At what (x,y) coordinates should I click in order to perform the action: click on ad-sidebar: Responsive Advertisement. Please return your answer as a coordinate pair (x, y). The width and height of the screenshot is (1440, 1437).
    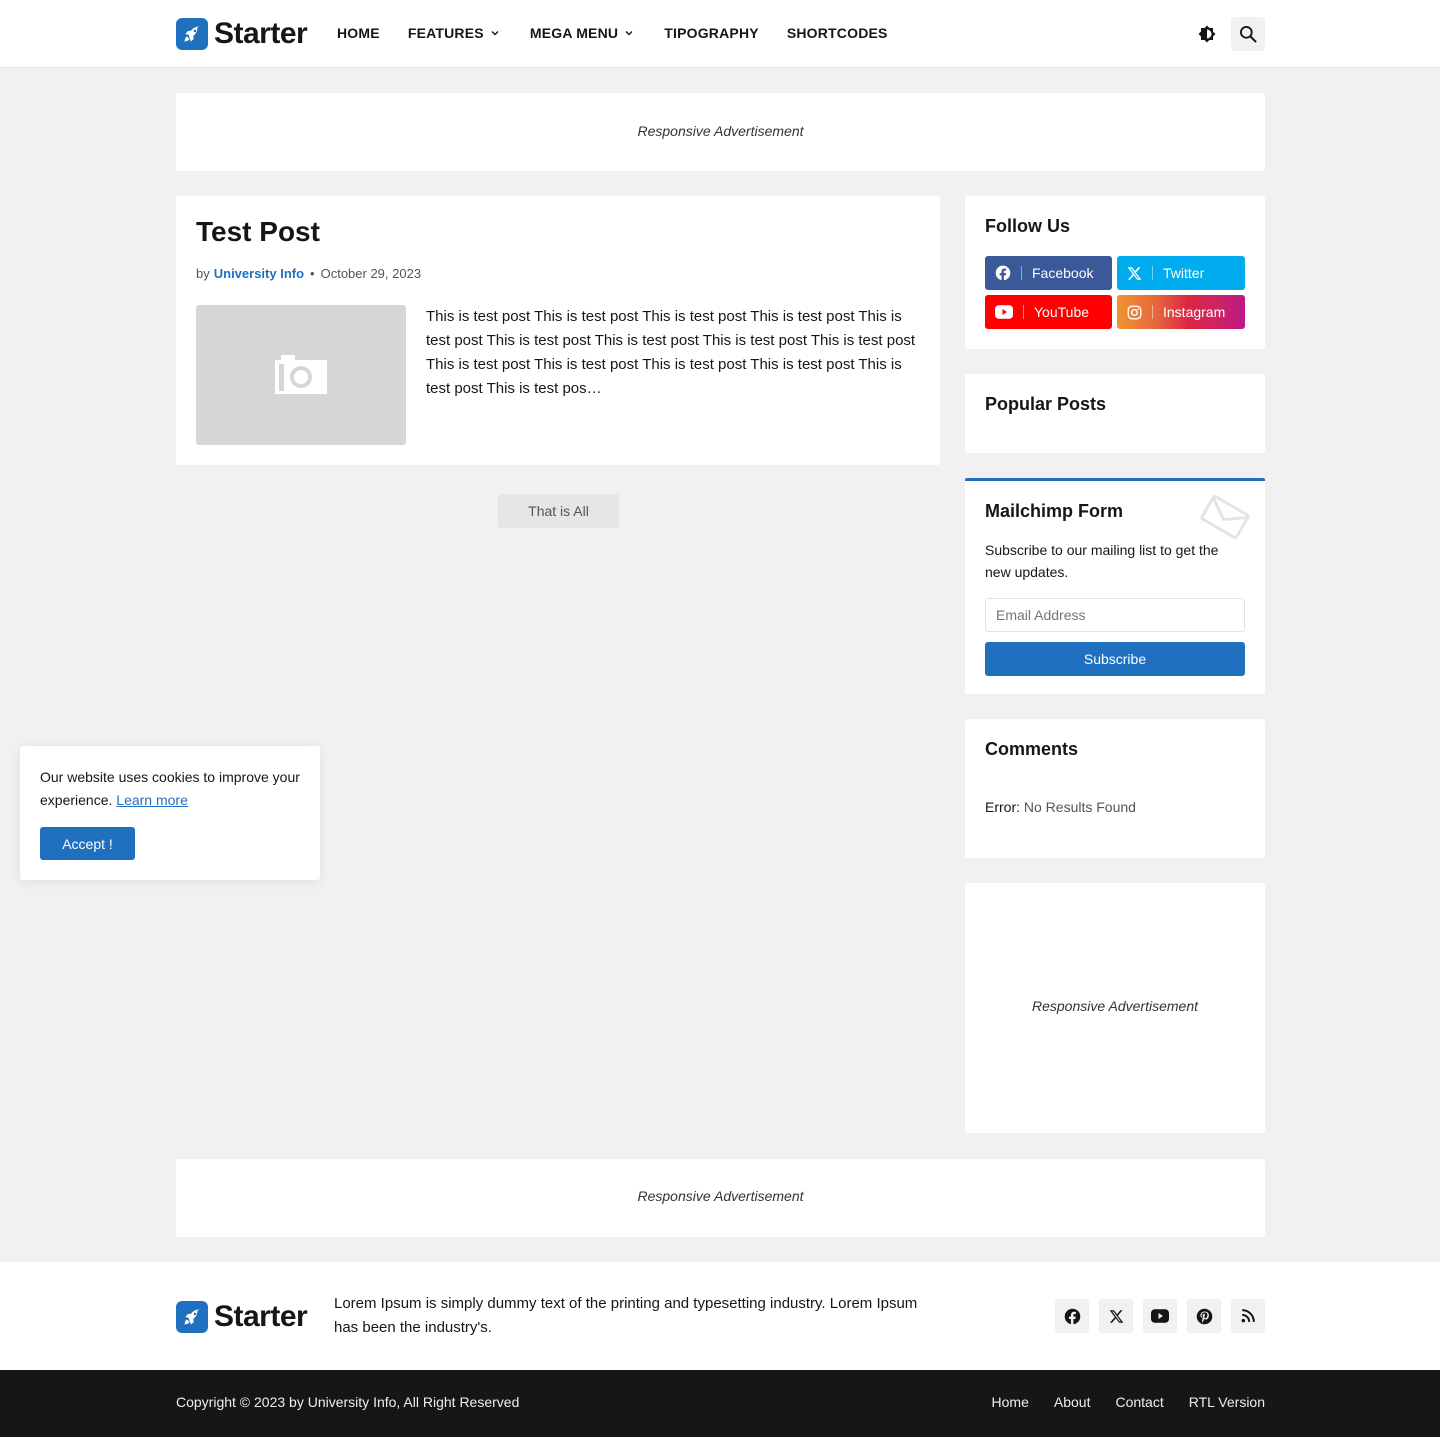
    Looking at the image, I should click on (1115, 1008).